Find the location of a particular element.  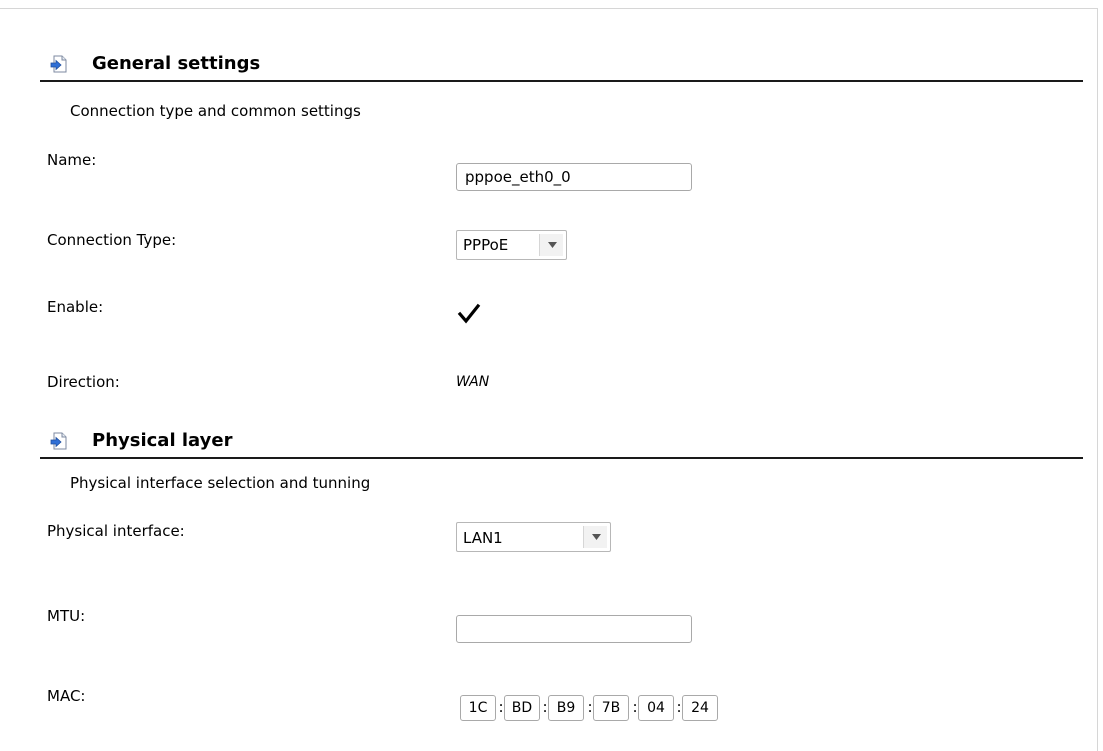

direction-label: Direction: is located at coordinates (83, 382).